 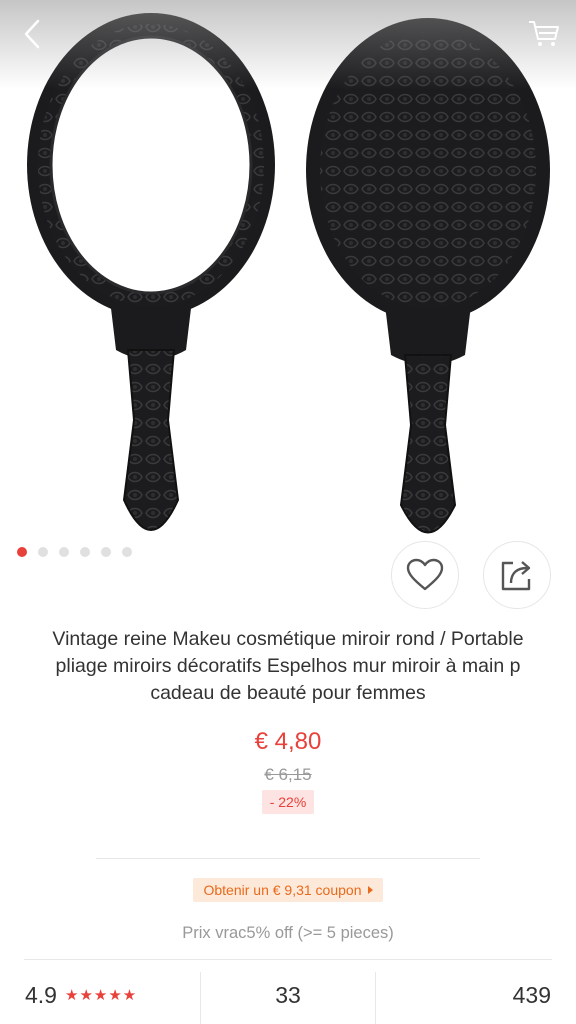 I want to click on reviews-stat: 33, so click(x=287, y=998).